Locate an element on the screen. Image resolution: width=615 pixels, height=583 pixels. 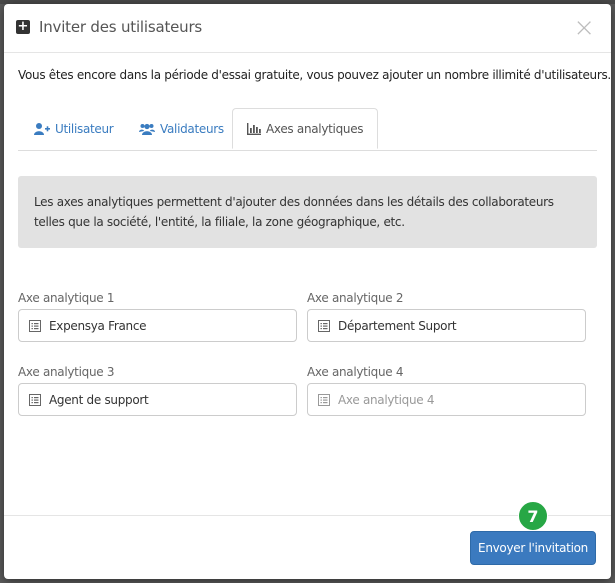
axe-analytique-2-input is located at coordinates (458, 325).